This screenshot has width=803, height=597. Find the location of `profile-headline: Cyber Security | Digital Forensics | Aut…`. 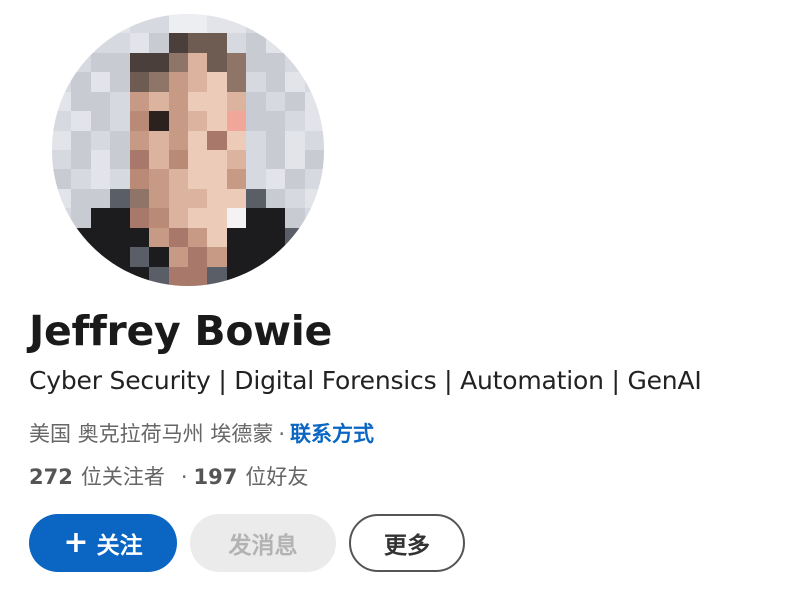

profile-headline: Cyber Security | Digital Forensics | Aut… is located at coordinates (365, 380).